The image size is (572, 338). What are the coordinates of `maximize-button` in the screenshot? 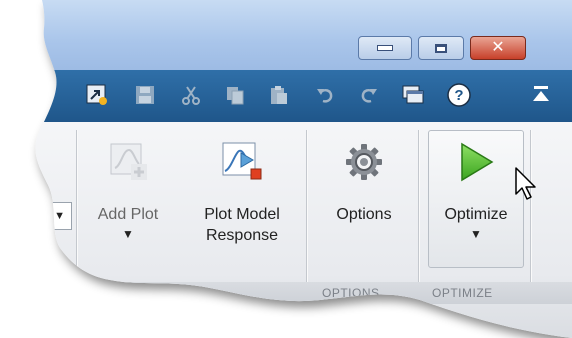 It's located at (441, 48).